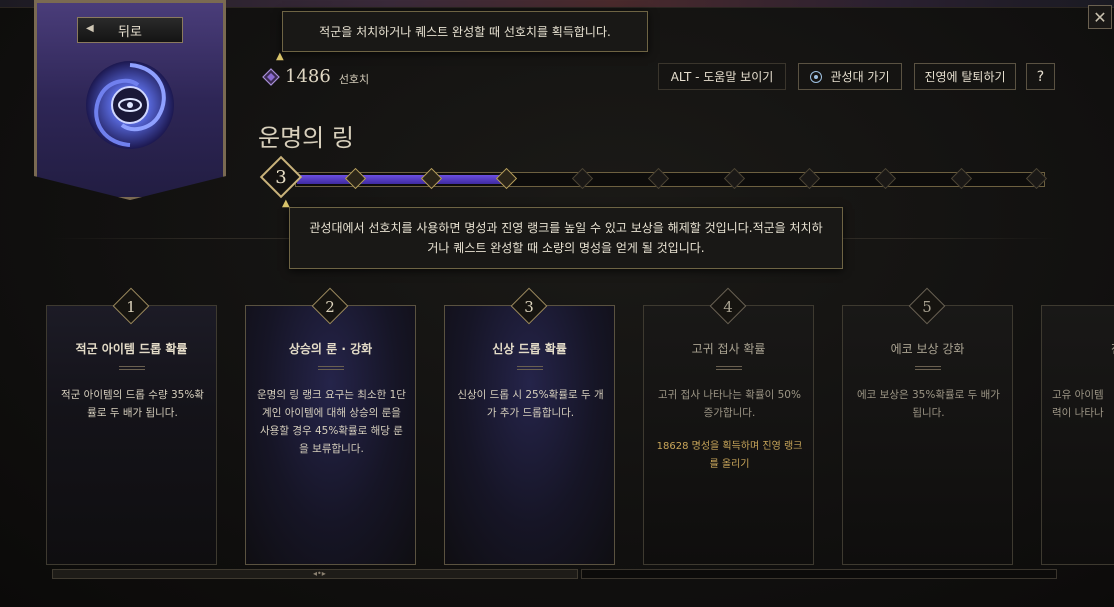 This screenshot has height=607, width=1114. I want to click on close-button: ✕, so click(1100, 17).